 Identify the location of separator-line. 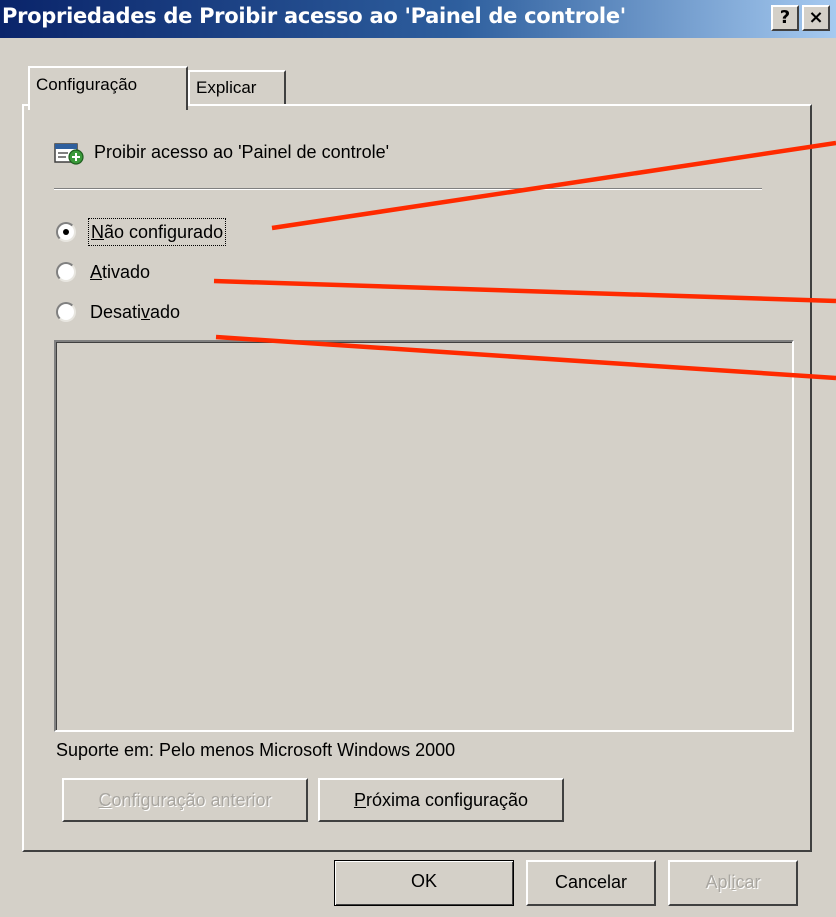
(408, 189).